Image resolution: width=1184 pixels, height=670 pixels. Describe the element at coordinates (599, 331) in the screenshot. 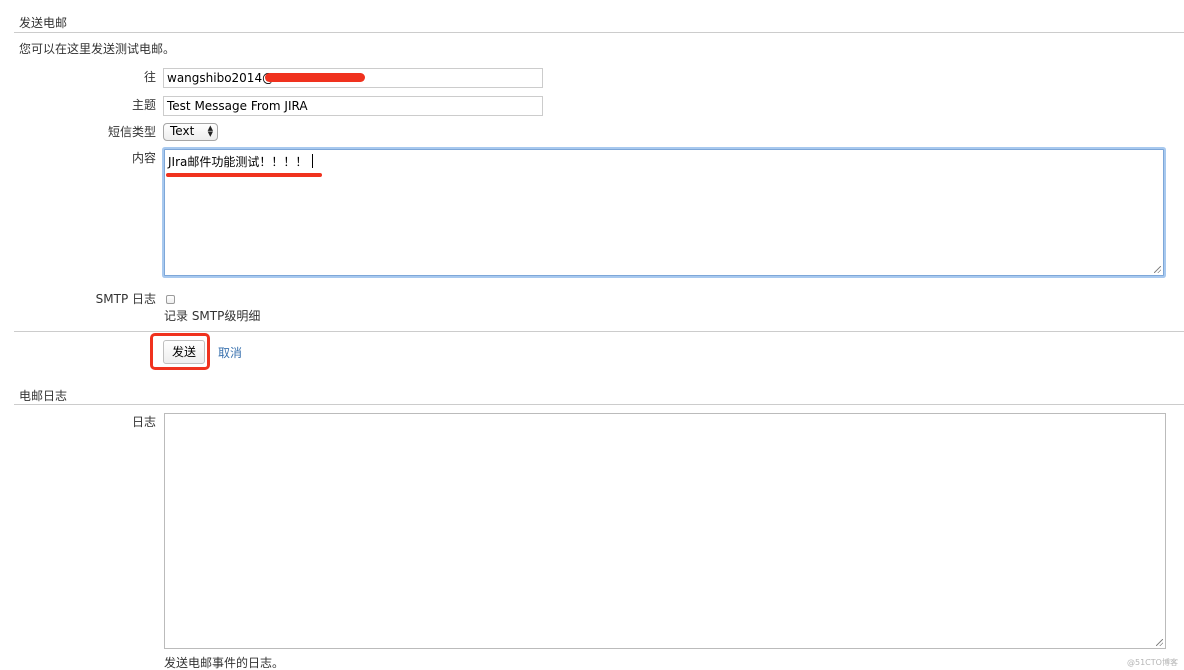

I see `buttons-divider` at that location.